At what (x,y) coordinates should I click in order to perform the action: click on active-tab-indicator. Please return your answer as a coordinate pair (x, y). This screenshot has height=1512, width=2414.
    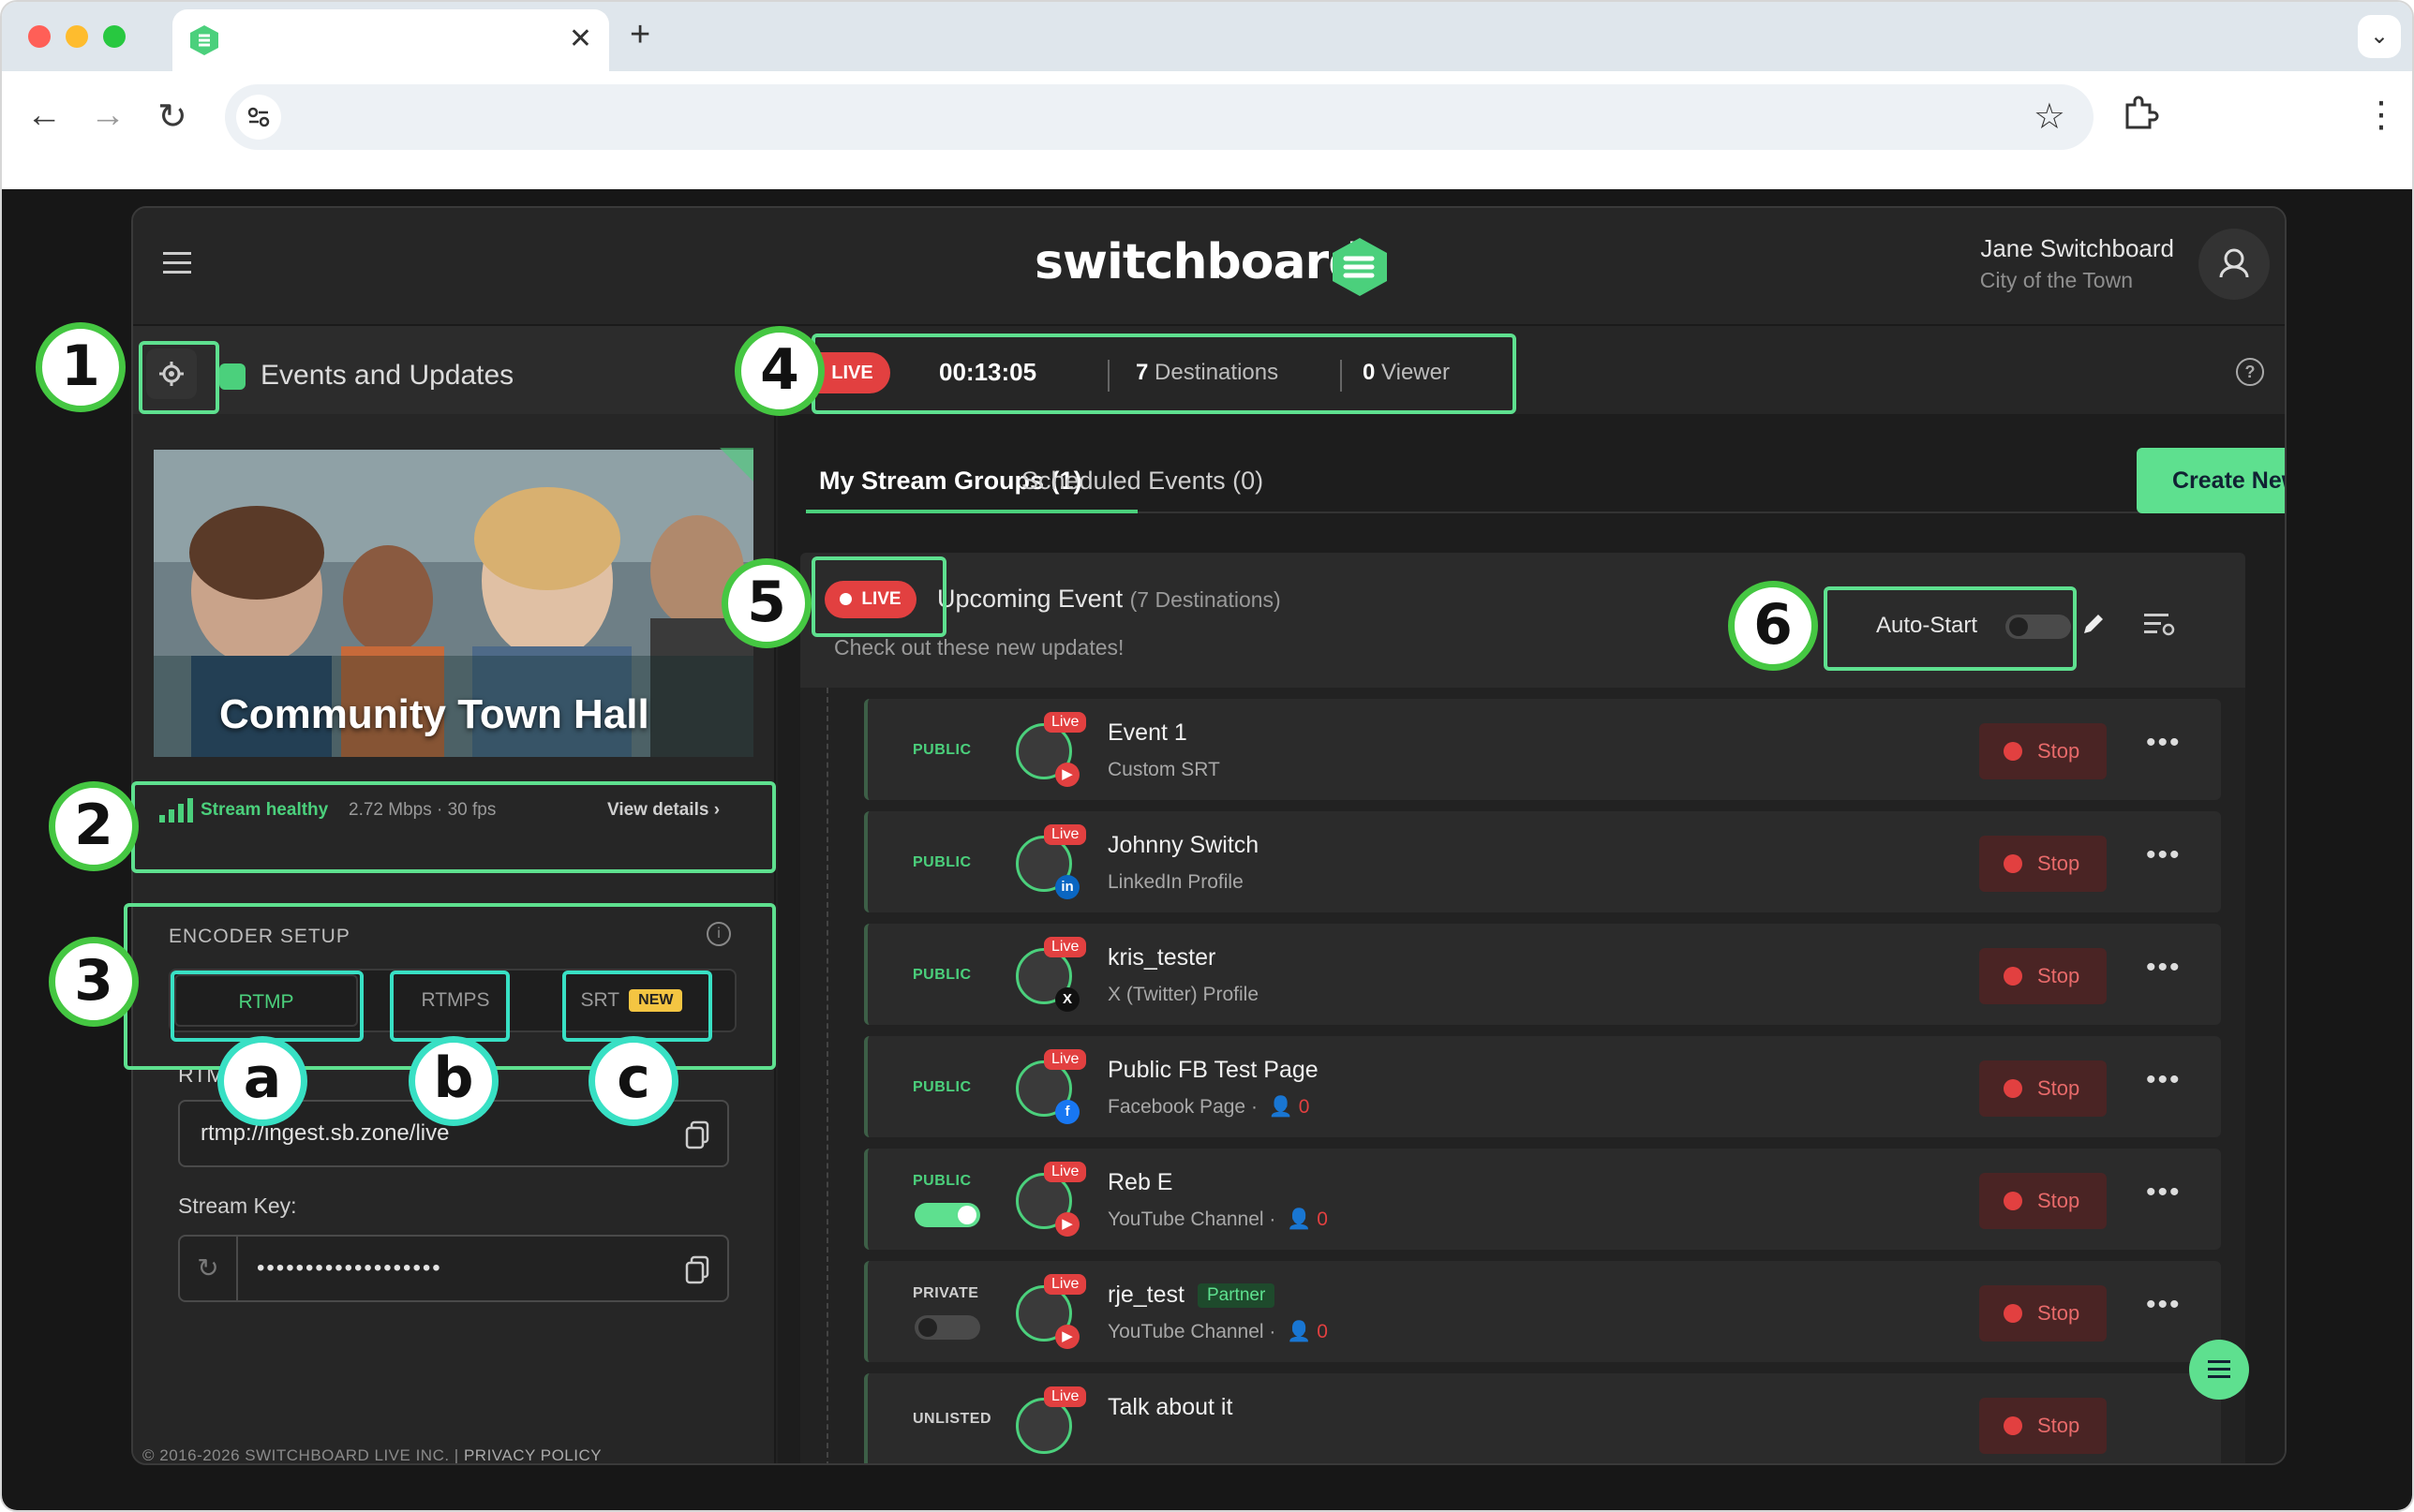
    Looking at the image, I should click on (972, 512).